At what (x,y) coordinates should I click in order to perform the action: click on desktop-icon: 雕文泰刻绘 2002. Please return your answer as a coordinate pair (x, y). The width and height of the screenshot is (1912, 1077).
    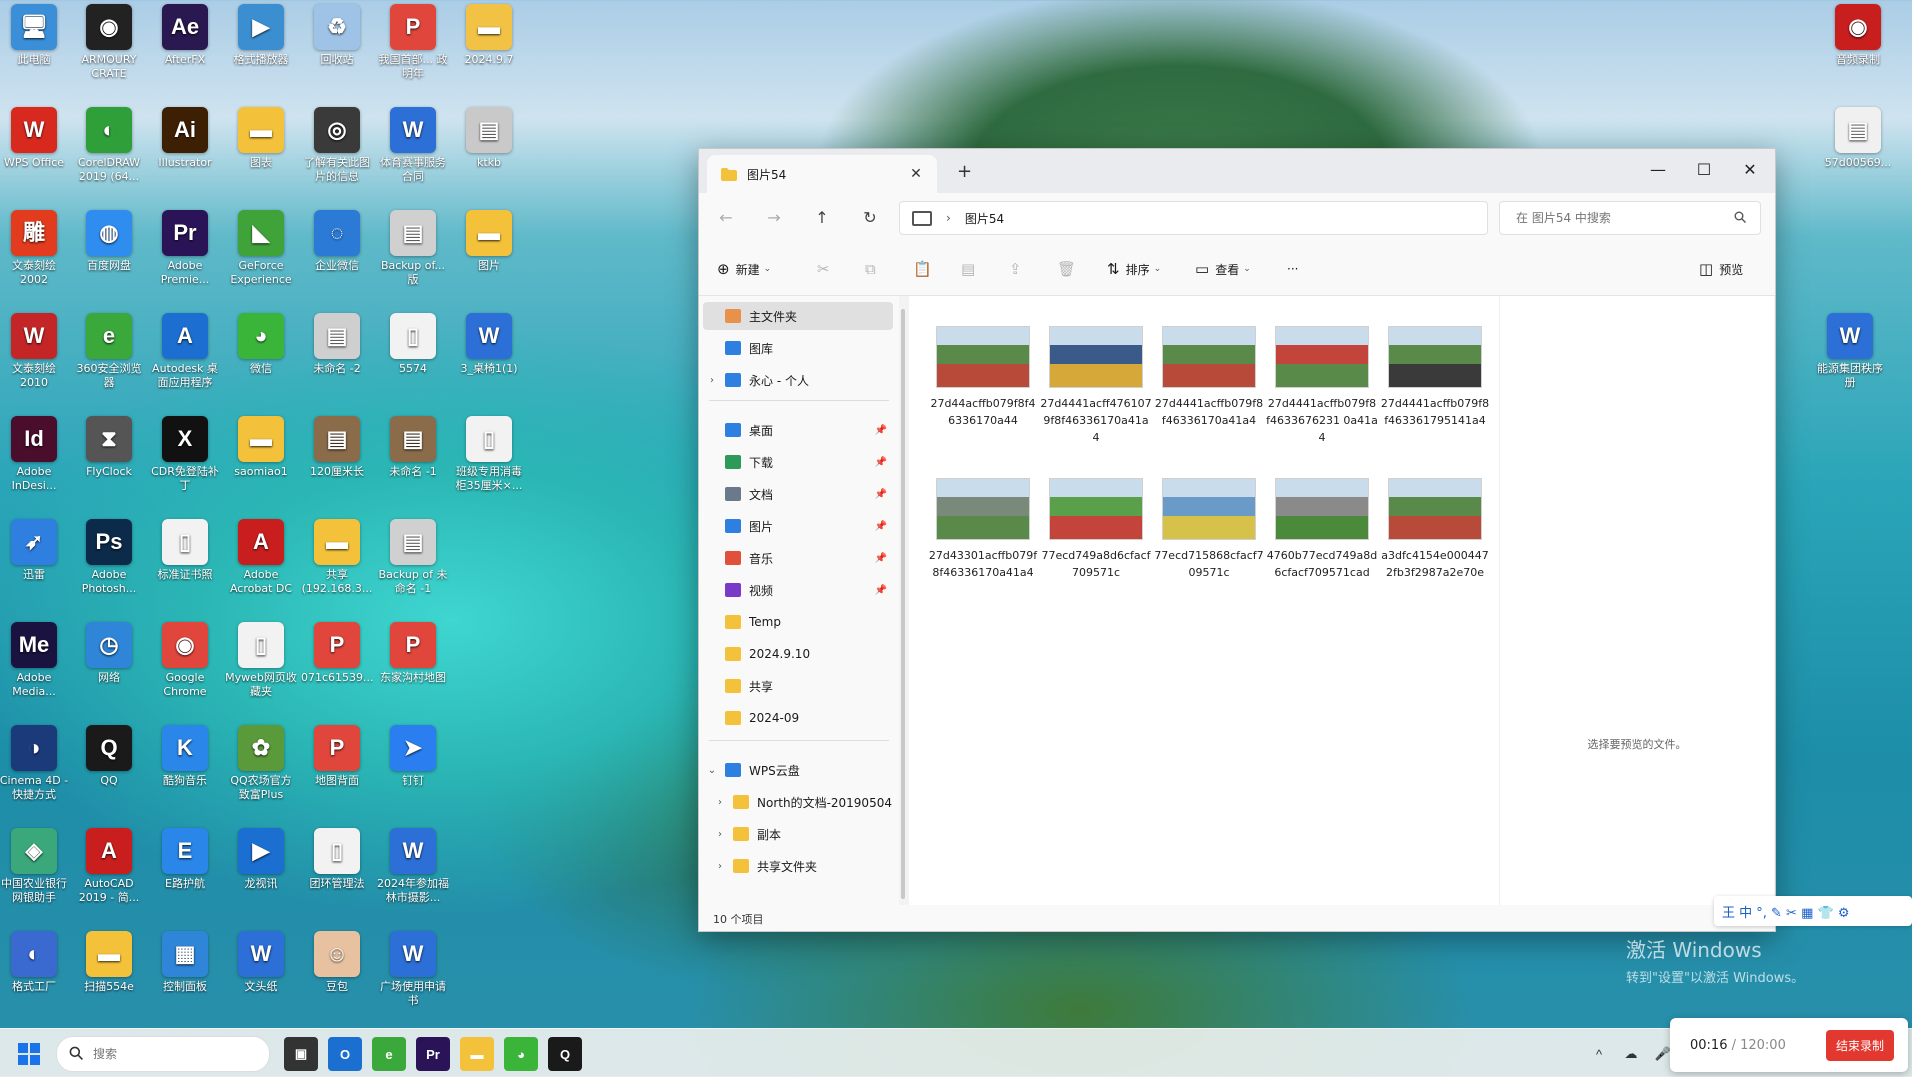
    Looking at the image, I should click on (35, 247).